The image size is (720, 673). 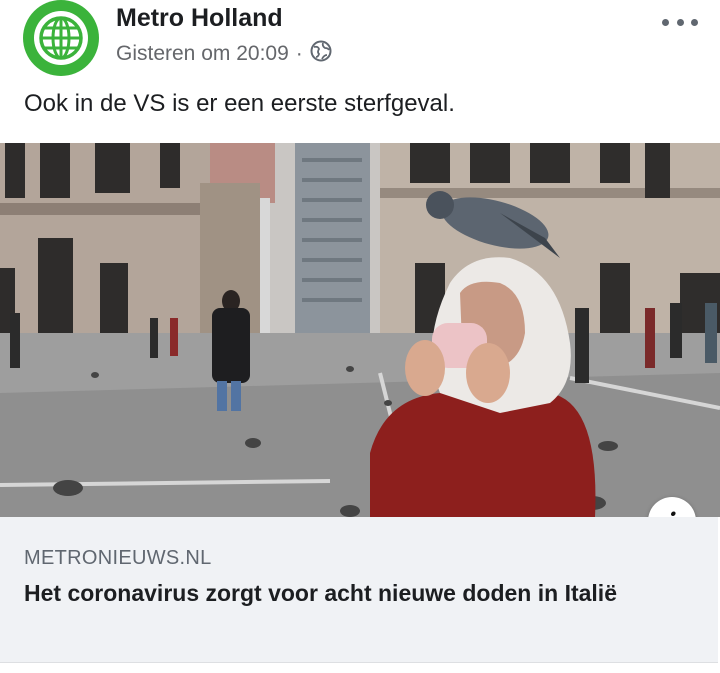 I want to click on post-header: Metro Holland Gisteren om 20:09 ·, so click(x=360, y=43).